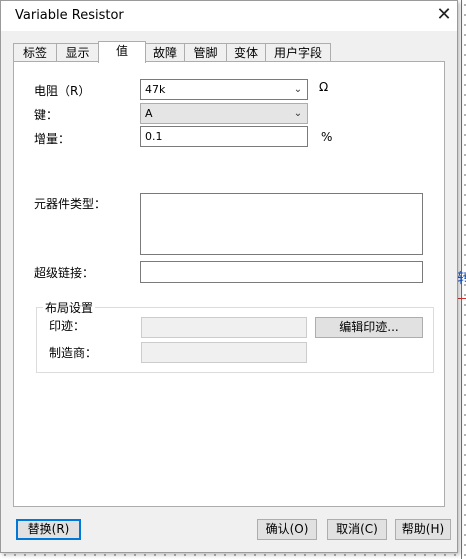 Image resolution: width=466 pixels, height=559 pixels. I want to click on hyperlink-label: 超级链接：, so click(64, 273).